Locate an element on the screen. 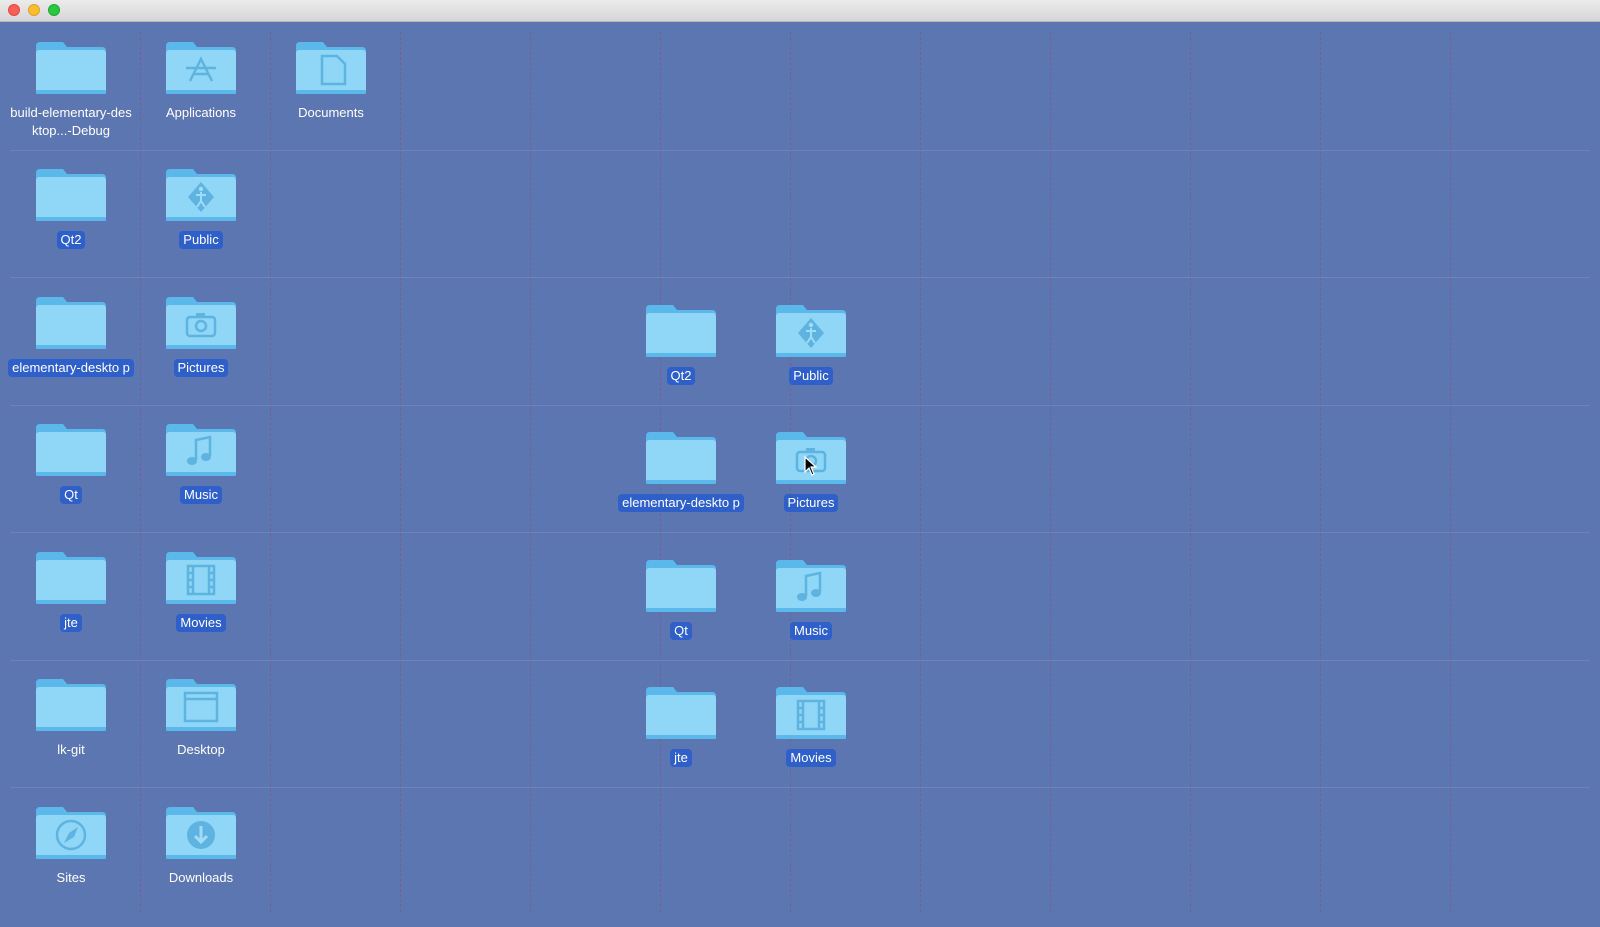  desktop-folder-icon is located at coordinates (201, 705).